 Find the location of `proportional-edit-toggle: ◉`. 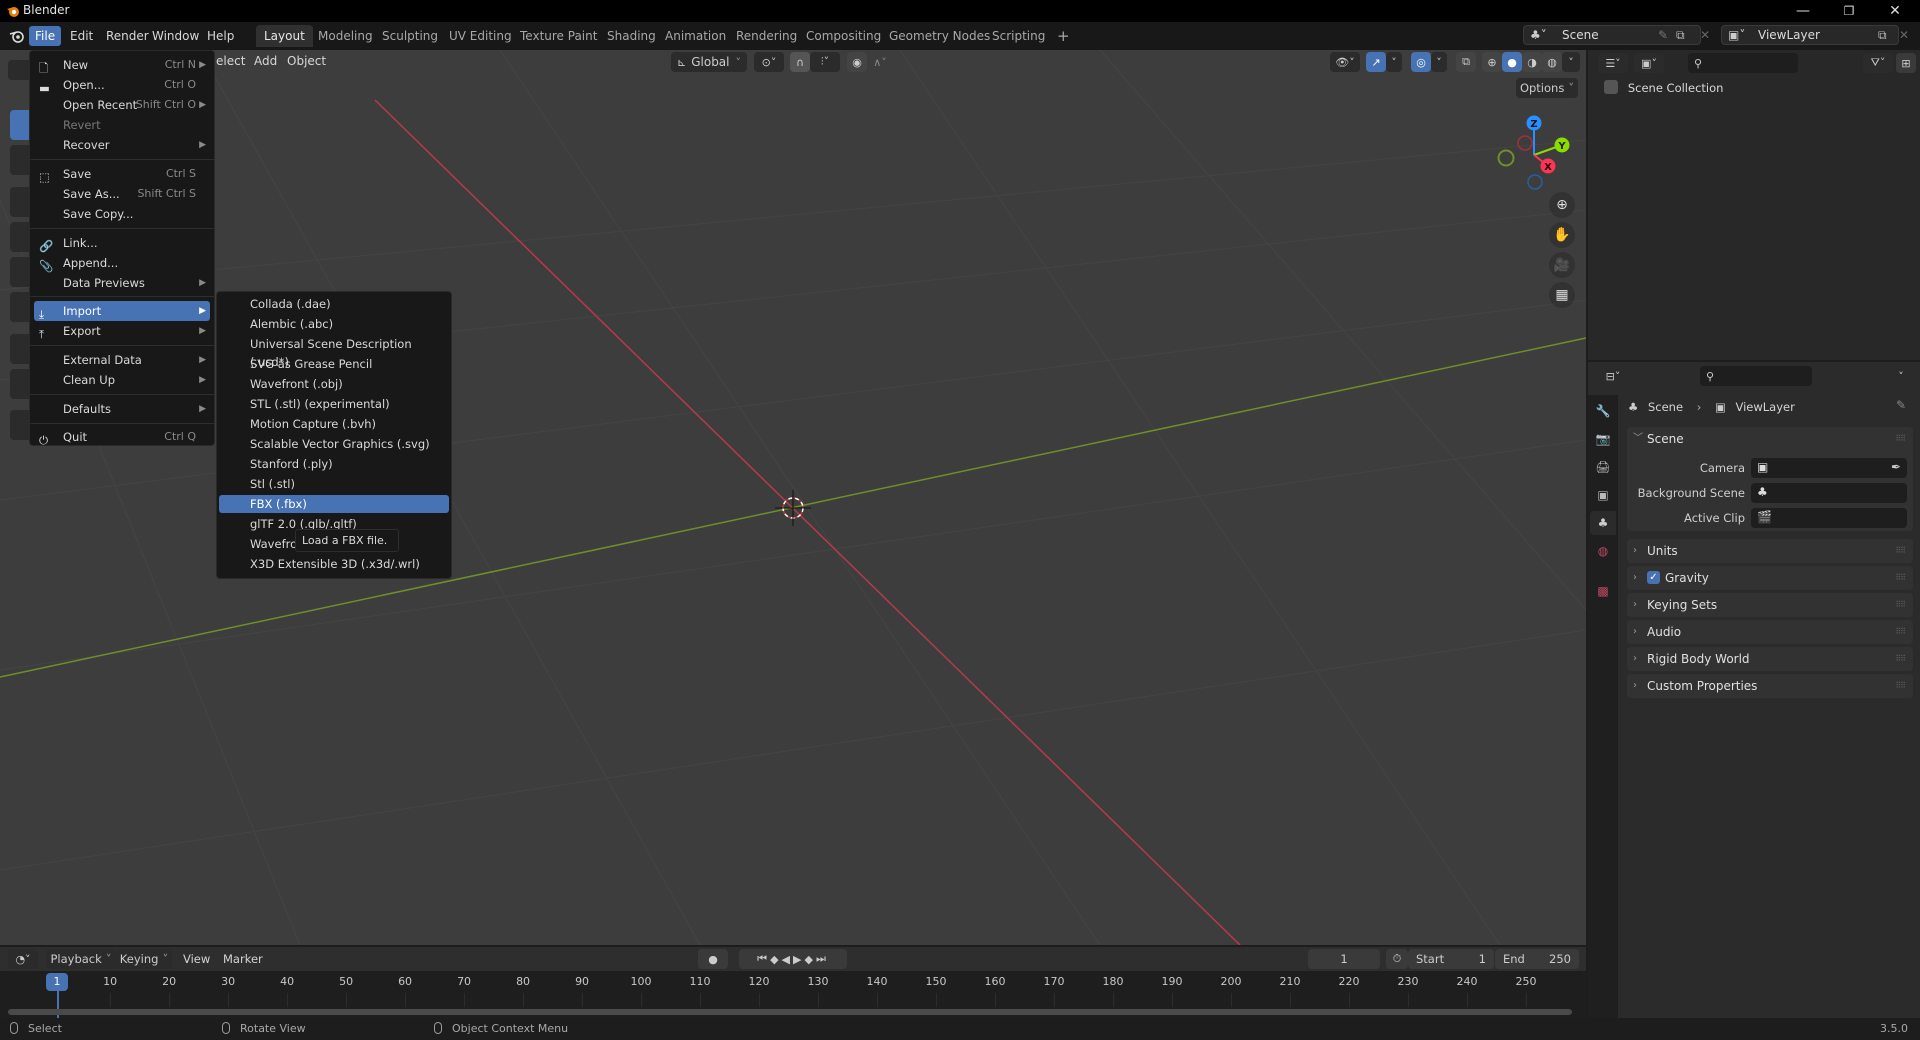

proportional-edit-toggle: ◉ is located at coordinates (857, 62).